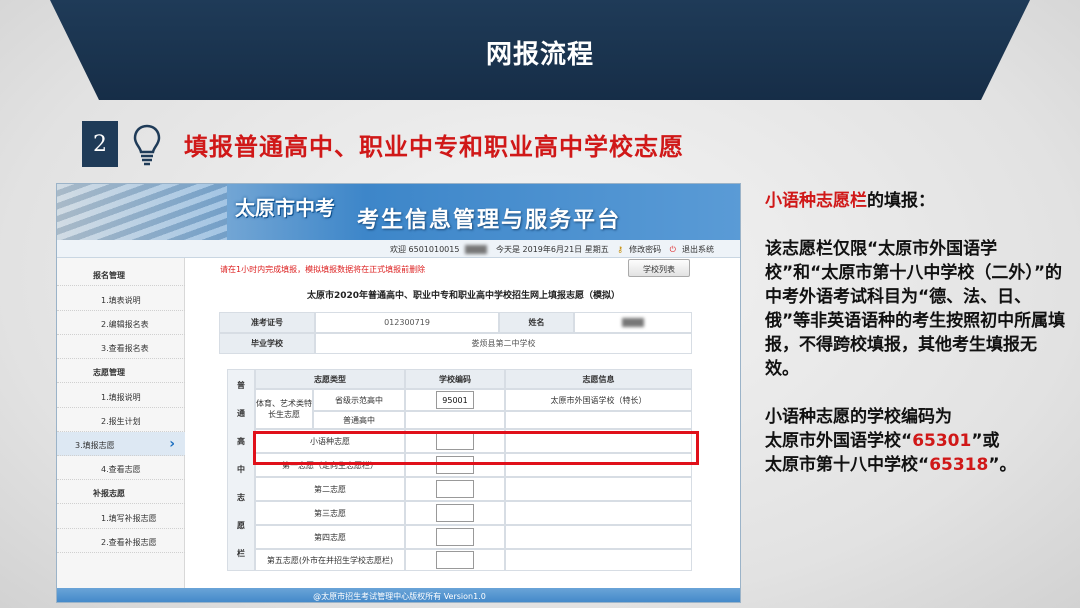 This screenshot has height=608, width=1080. I want to click on welcome-text: 欢迎 6501010015, so click(425, 249).